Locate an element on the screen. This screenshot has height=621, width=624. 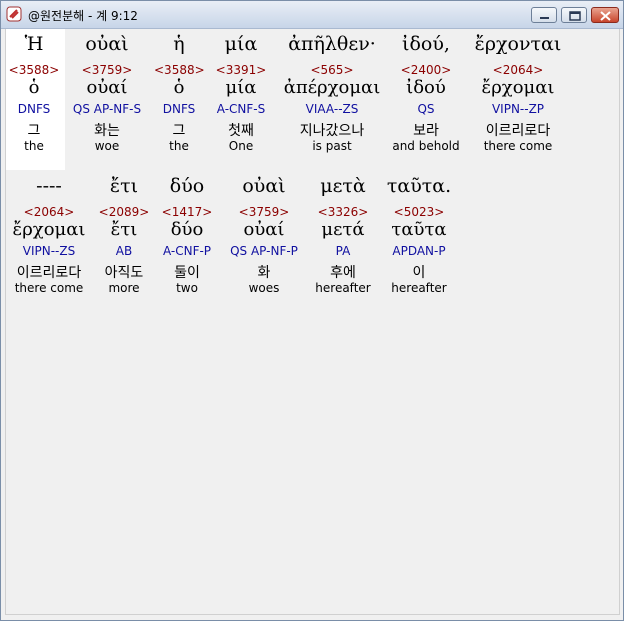
parsing-code: VIPN--ZS is located at coordinates (49, 251).